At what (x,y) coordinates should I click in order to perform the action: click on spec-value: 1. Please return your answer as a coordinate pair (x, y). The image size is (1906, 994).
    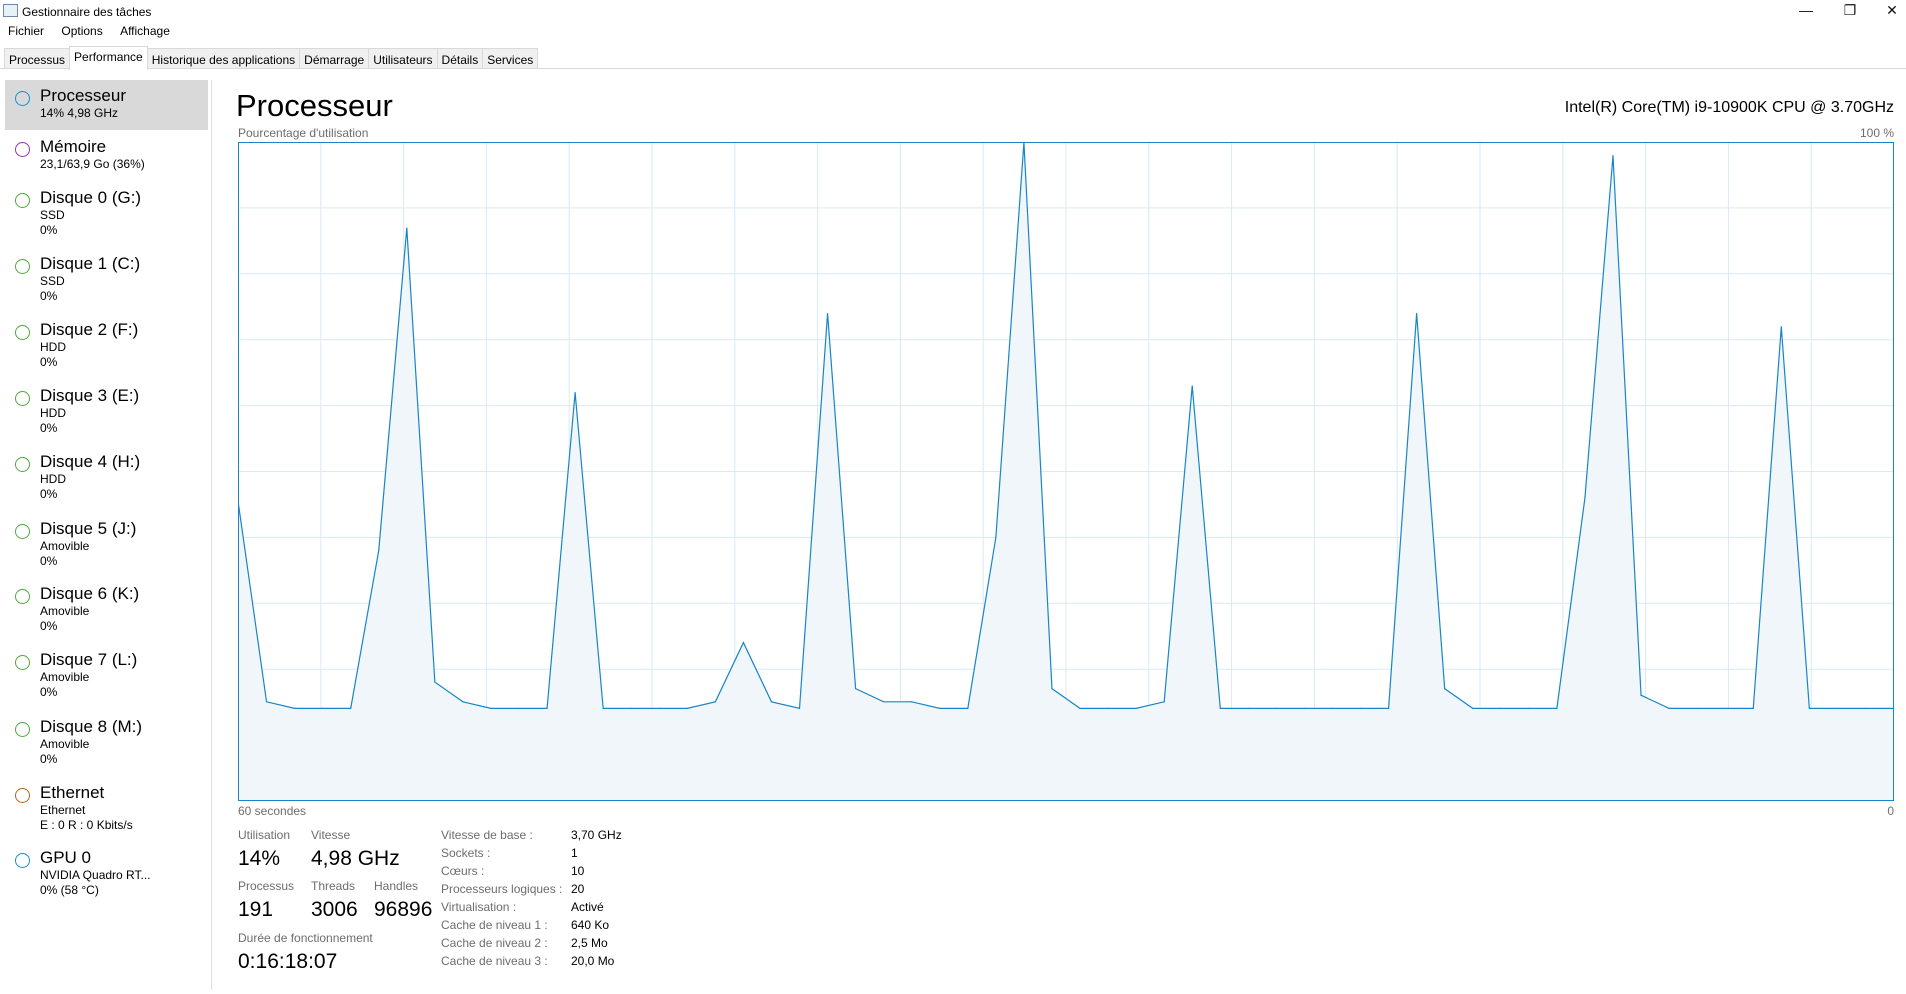
    Looking at the image, I should click on (574, 853).